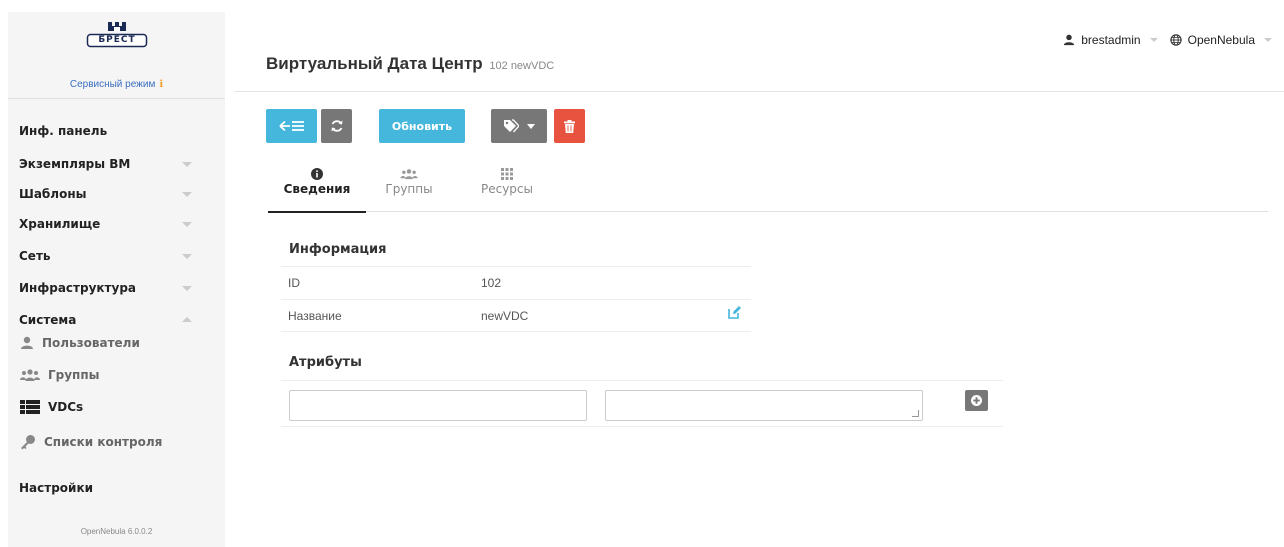  I want to click on trash-icon, so click(569, 126).